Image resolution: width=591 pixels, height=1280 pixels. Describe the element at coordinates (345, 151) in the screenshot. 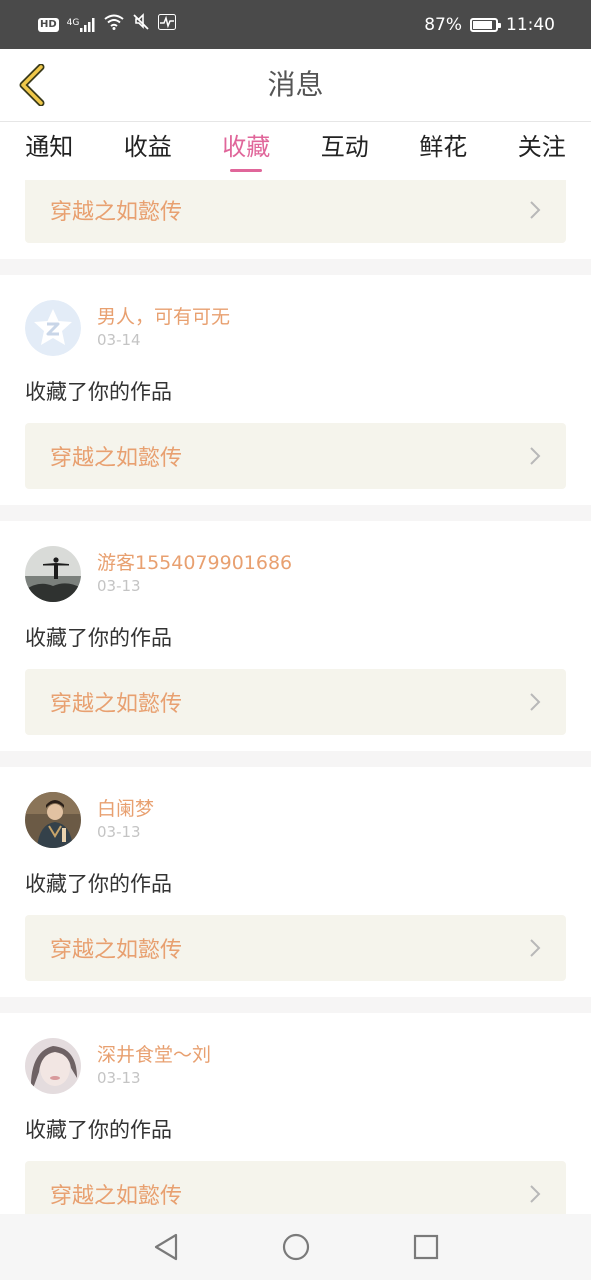

I see `tab-interactions: 互动` at that location.